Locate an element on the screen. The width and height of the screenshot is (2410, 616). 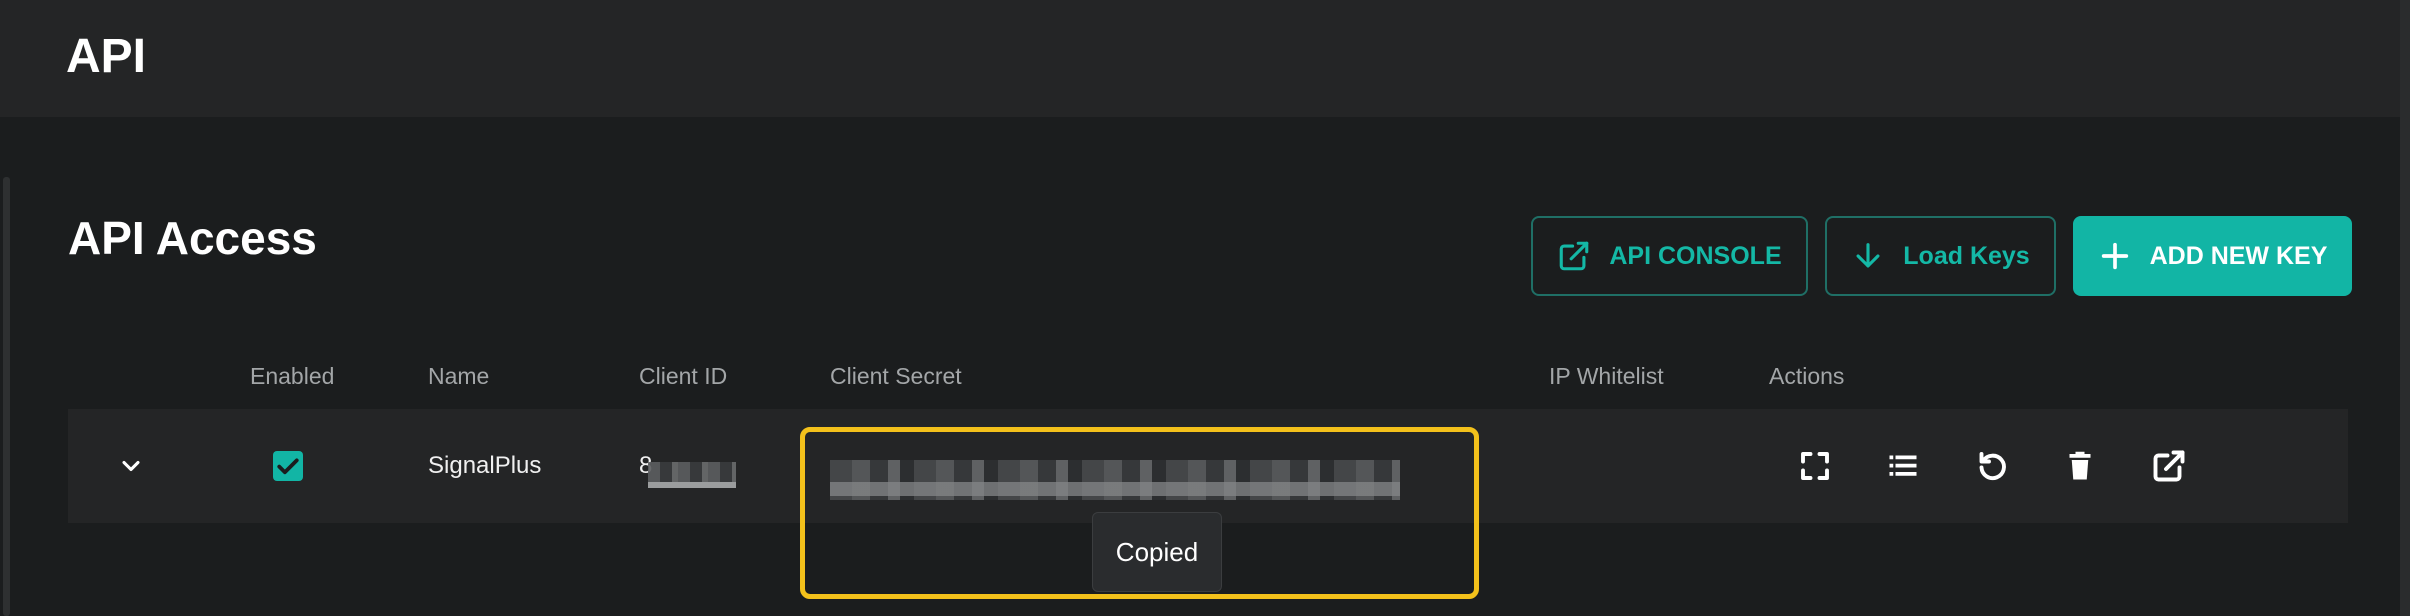
row-name: SignalPlus is located at coordinates (485, 465).